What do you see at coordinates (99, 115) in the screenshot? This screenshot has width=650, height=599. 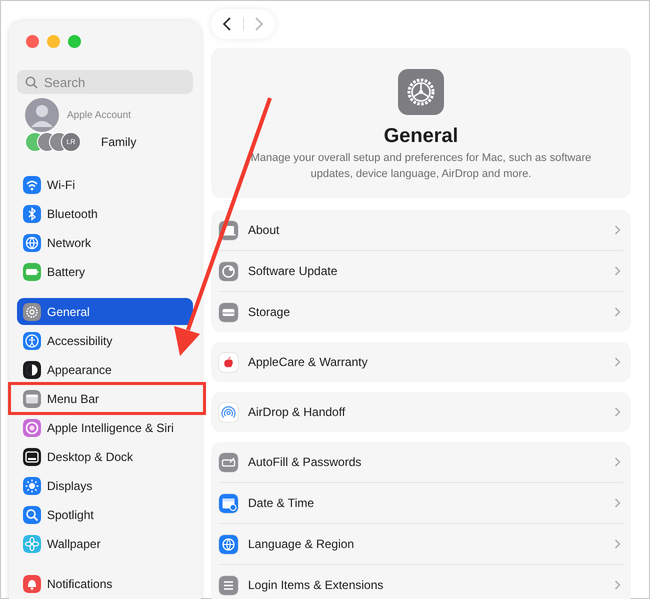 I see `account-subtitle: Apple Account` at bounding box center [99, 115].